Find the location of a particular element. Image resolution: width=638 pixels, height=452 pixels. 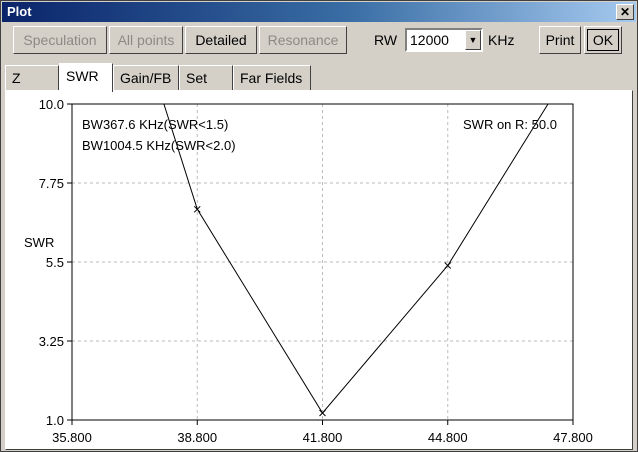

rw-select: 12000 ▼ is located at coordinates (444, 40).